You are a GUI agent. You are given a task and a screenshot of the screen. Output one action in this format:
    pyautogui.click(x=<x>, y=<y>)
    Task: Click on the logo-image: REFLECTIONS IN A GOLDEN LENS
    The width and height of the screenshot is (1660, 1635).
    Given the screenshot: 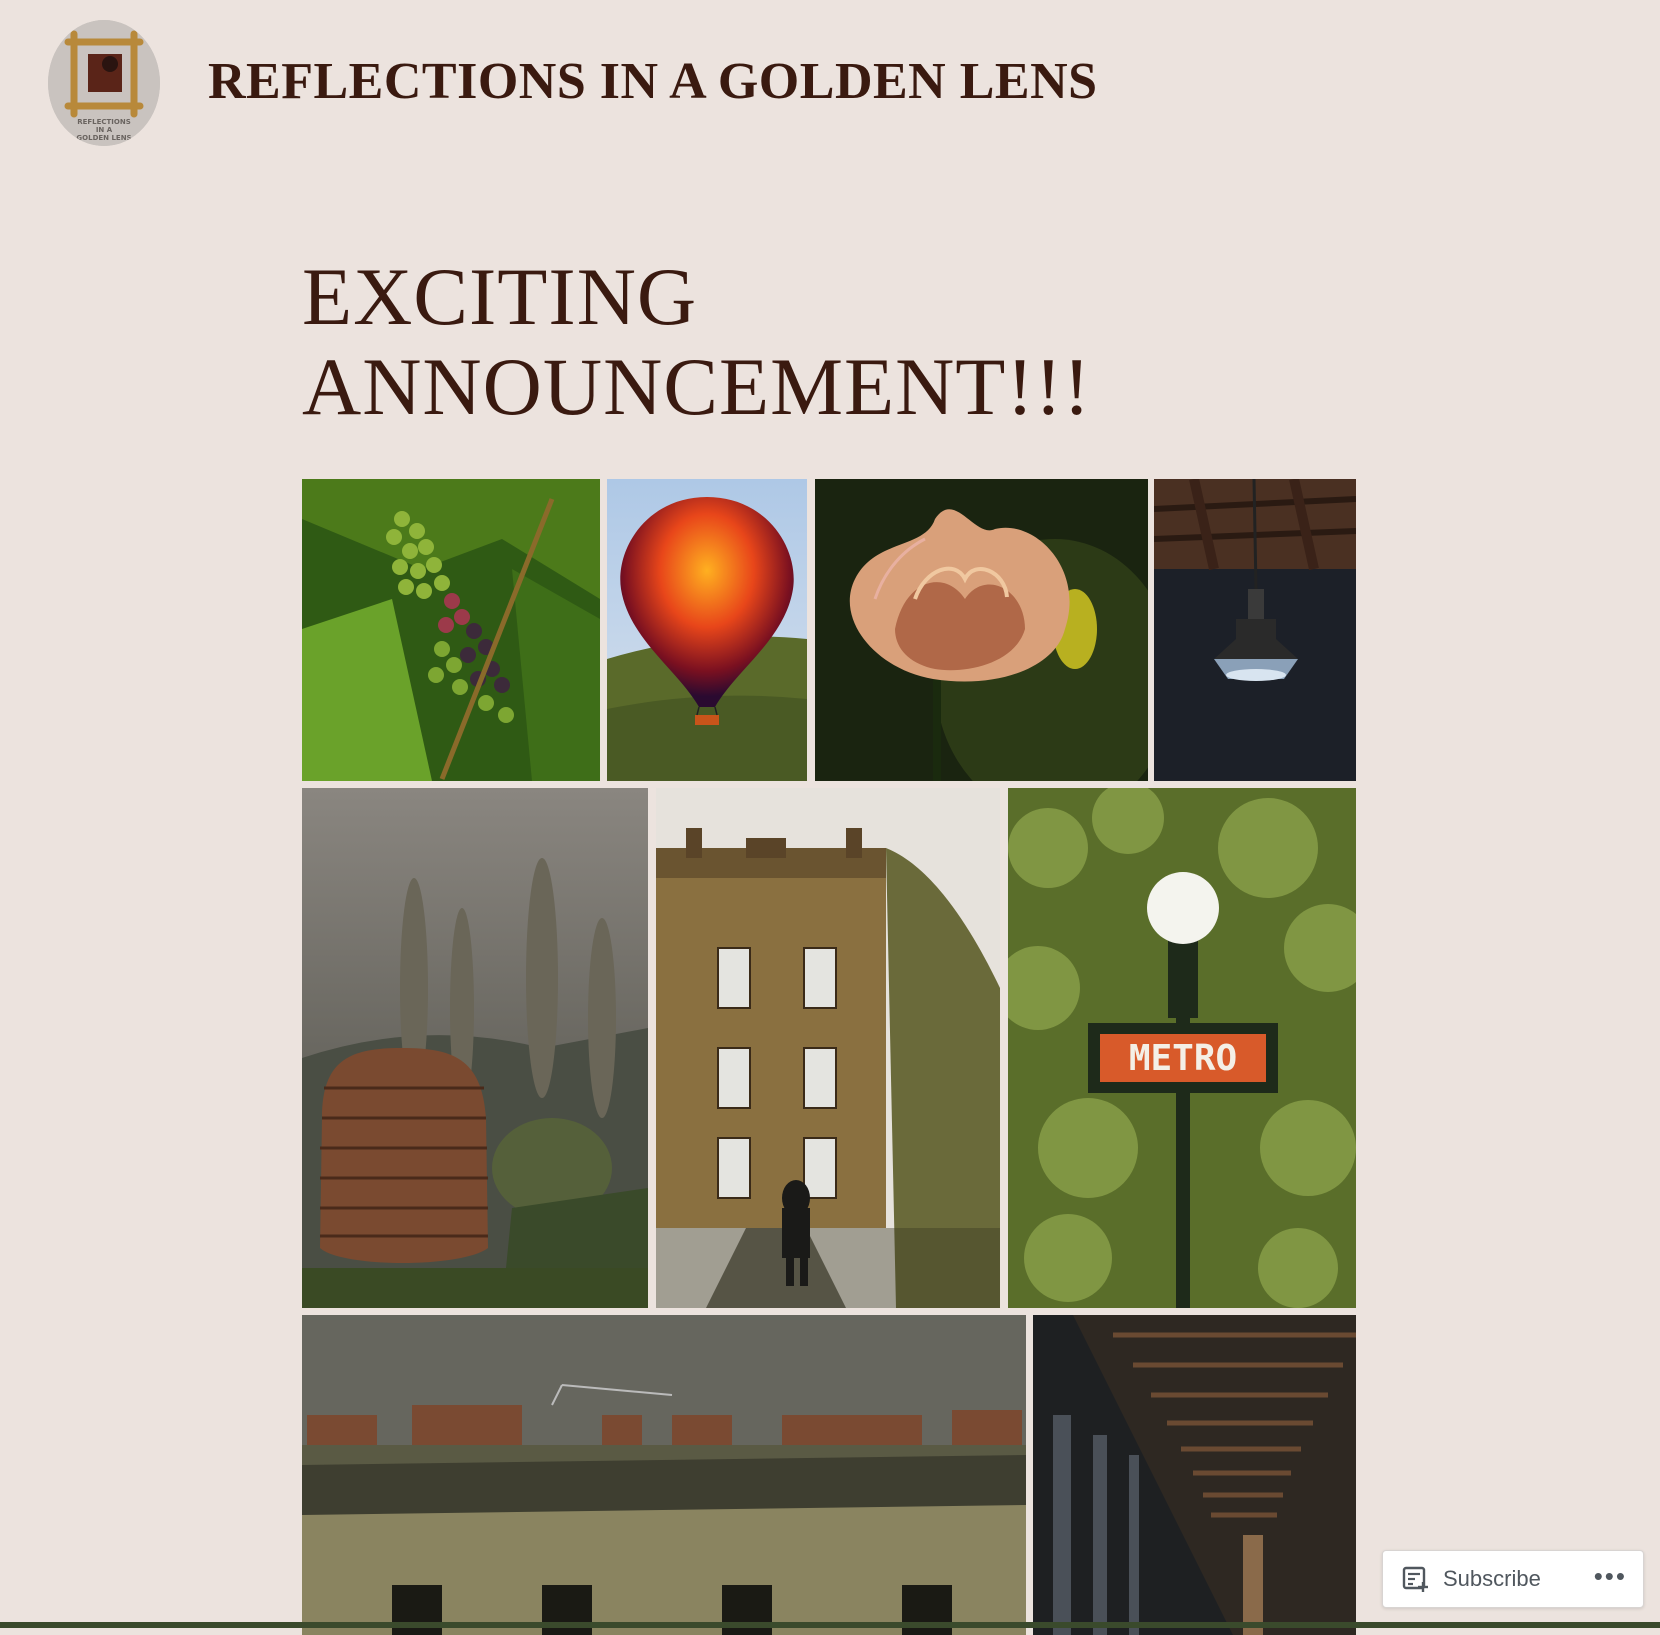 What is the action you would take?
    pyautogui.click(x=104, y=83)
    